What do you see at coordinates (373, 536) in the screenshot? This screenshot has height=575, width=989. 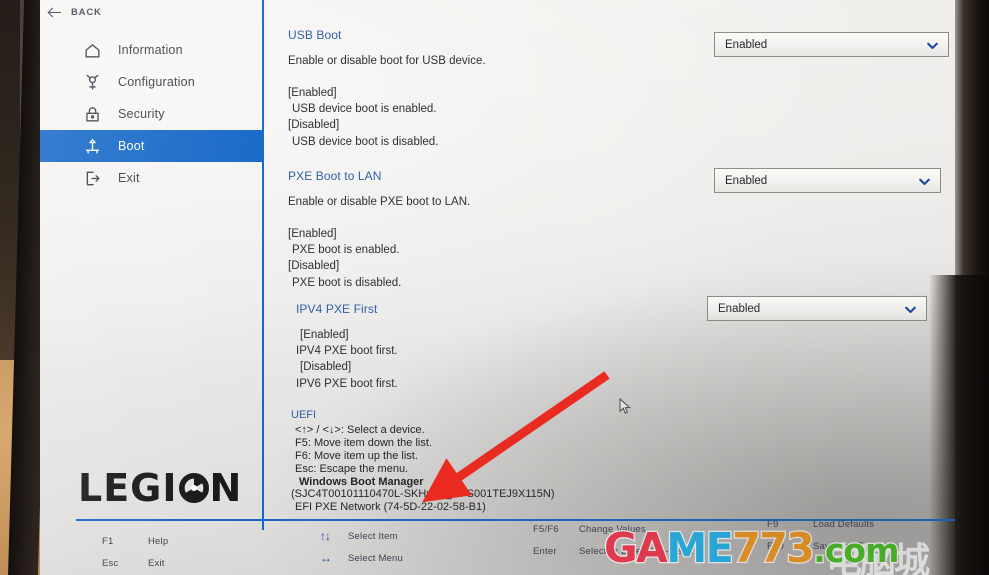 I see `help-desc: Select Item` at bounding box center [373, 536].